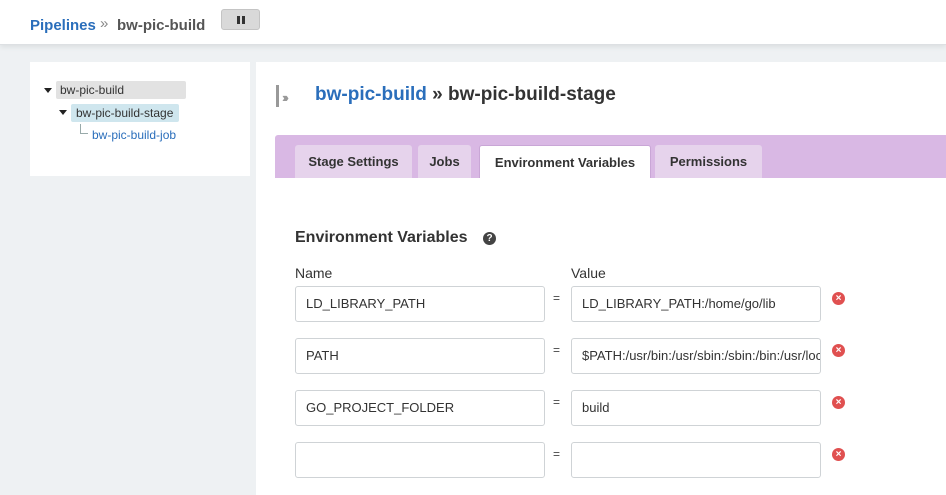 The width and height of the screenshot is (946, 495). What do you see at coordinates (532, 94) in the screenshot?
I see `stage-title: bw-pic-build-stage` at bounding box center [532, 94].